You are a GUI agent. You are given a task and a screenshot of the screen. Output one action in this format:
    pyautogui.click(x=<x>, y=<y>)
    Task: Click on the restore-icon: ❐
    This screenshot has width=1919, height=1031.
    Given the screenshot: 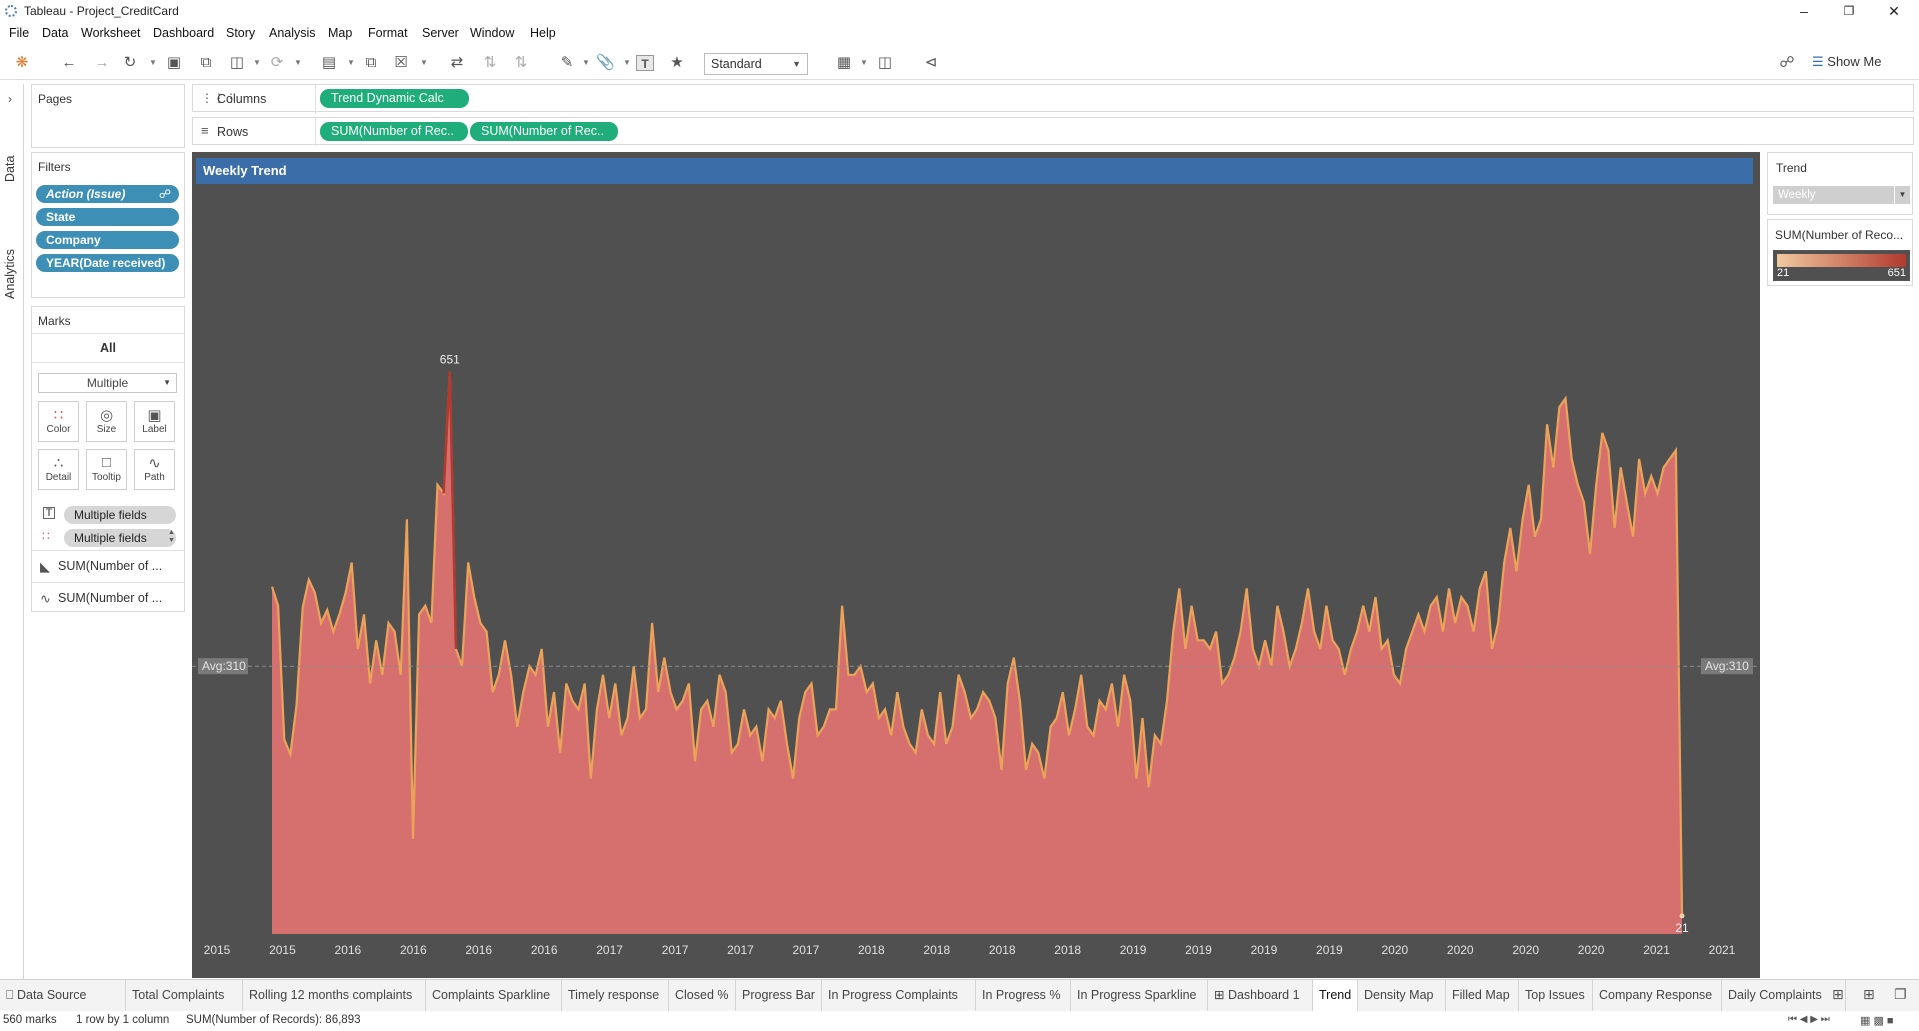 What is the action you would take?
    pyautogui.click(x=1849, y=11)
    